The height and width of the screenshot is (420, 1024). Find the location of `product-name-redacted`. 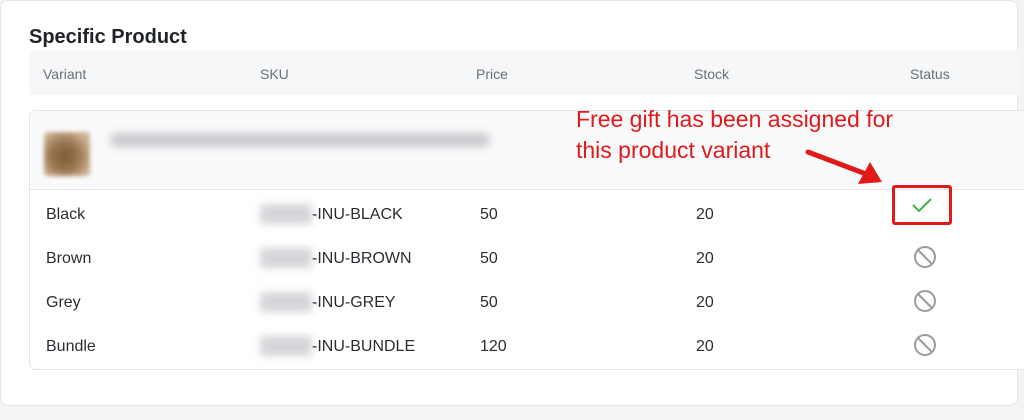

product-name-redacted is located at coordinates (300, 140).